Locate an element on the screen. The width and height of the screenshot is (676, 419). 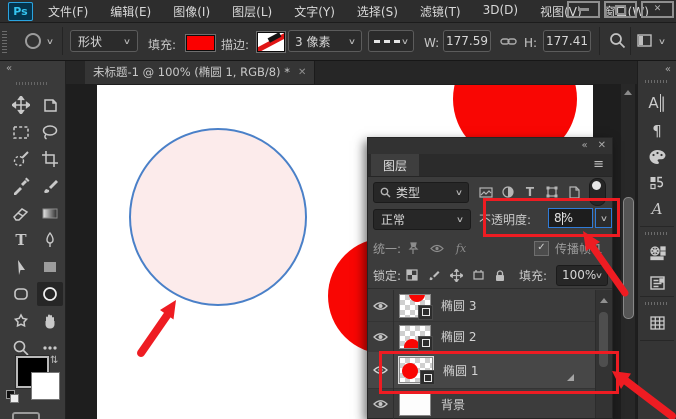
lock-position-icon is located at coordinates (456, 275).